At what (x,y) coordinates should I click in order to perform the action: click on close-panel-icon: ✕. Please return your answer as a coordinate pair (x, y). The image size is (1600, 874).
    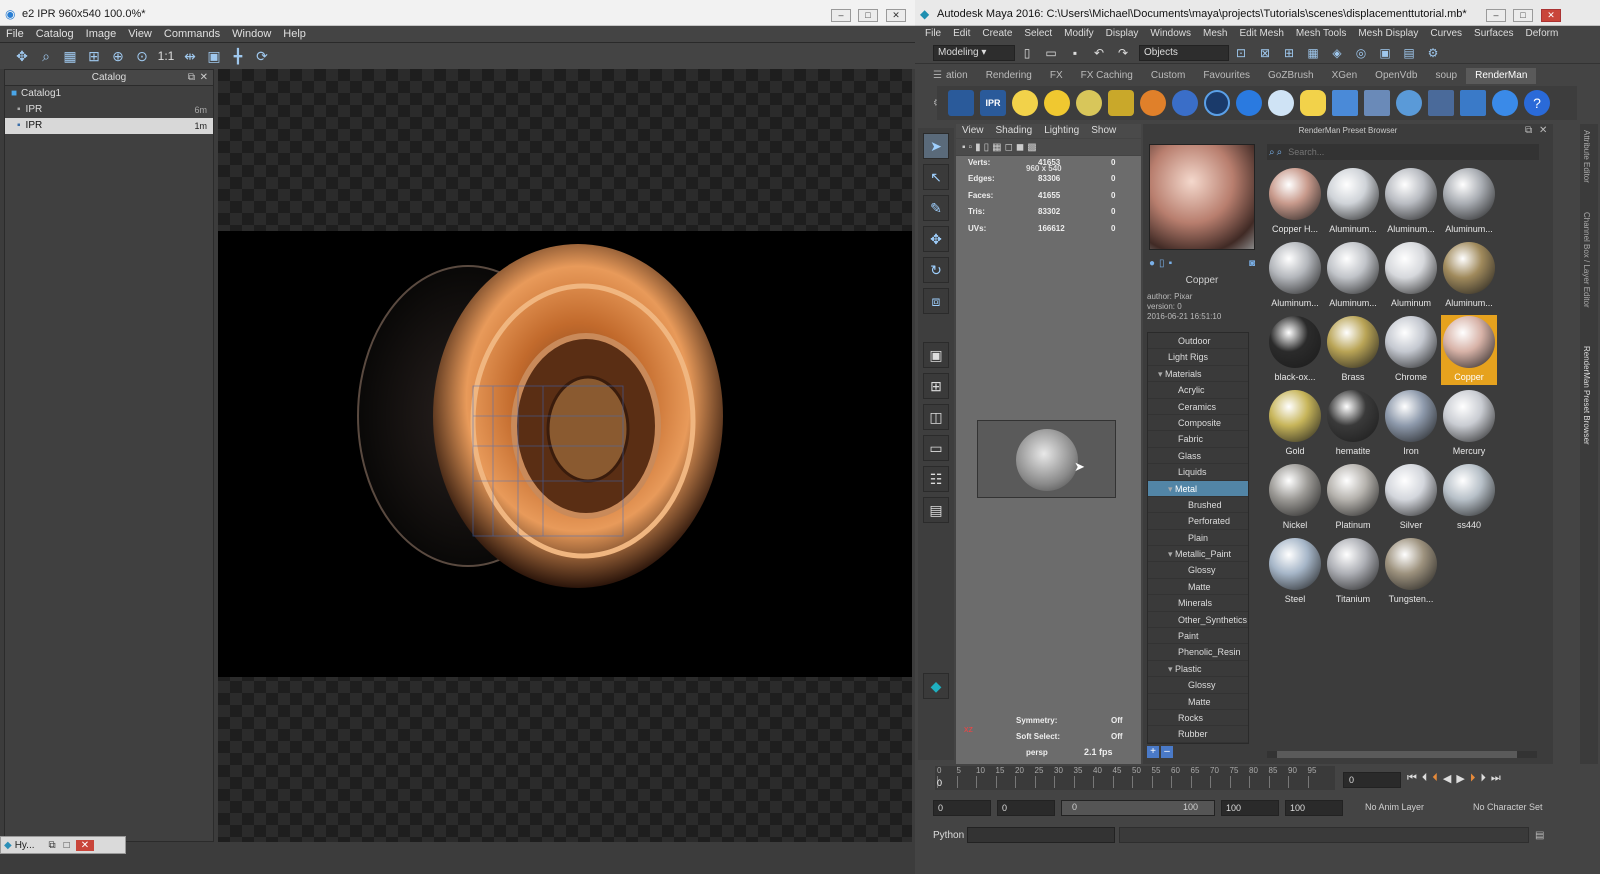
    Looking at the image, I should click on (204, 78).